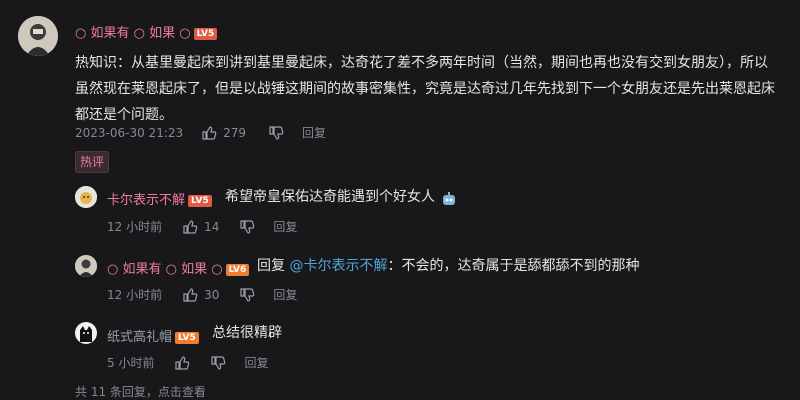 The width and height of the screenshot is (800, 400). Describe the element at coordinates (513, 266) in the screenshot. I see `reply-body: ：不会的，达奇属于是舔都舔不到的那种` at that location.